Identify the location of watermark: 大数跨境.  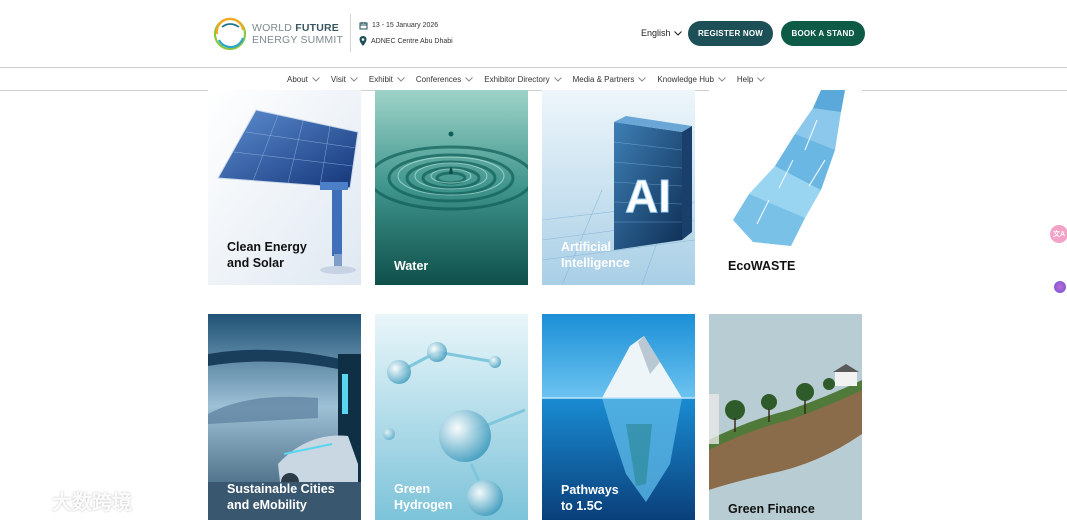
(70, 500).